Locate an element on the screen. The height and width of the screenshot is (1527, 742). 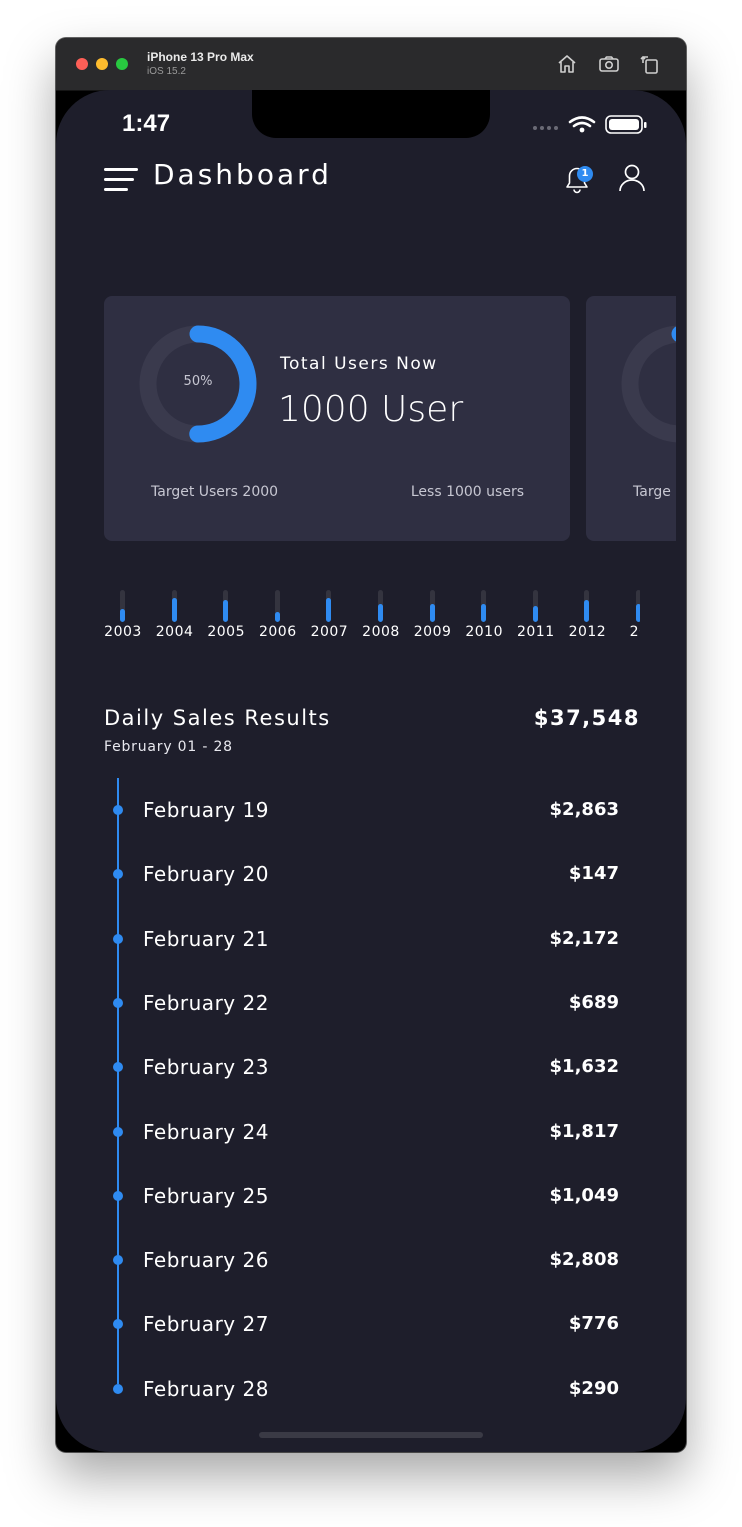
donut-percent: 4 is located at coordinates (647, 381).